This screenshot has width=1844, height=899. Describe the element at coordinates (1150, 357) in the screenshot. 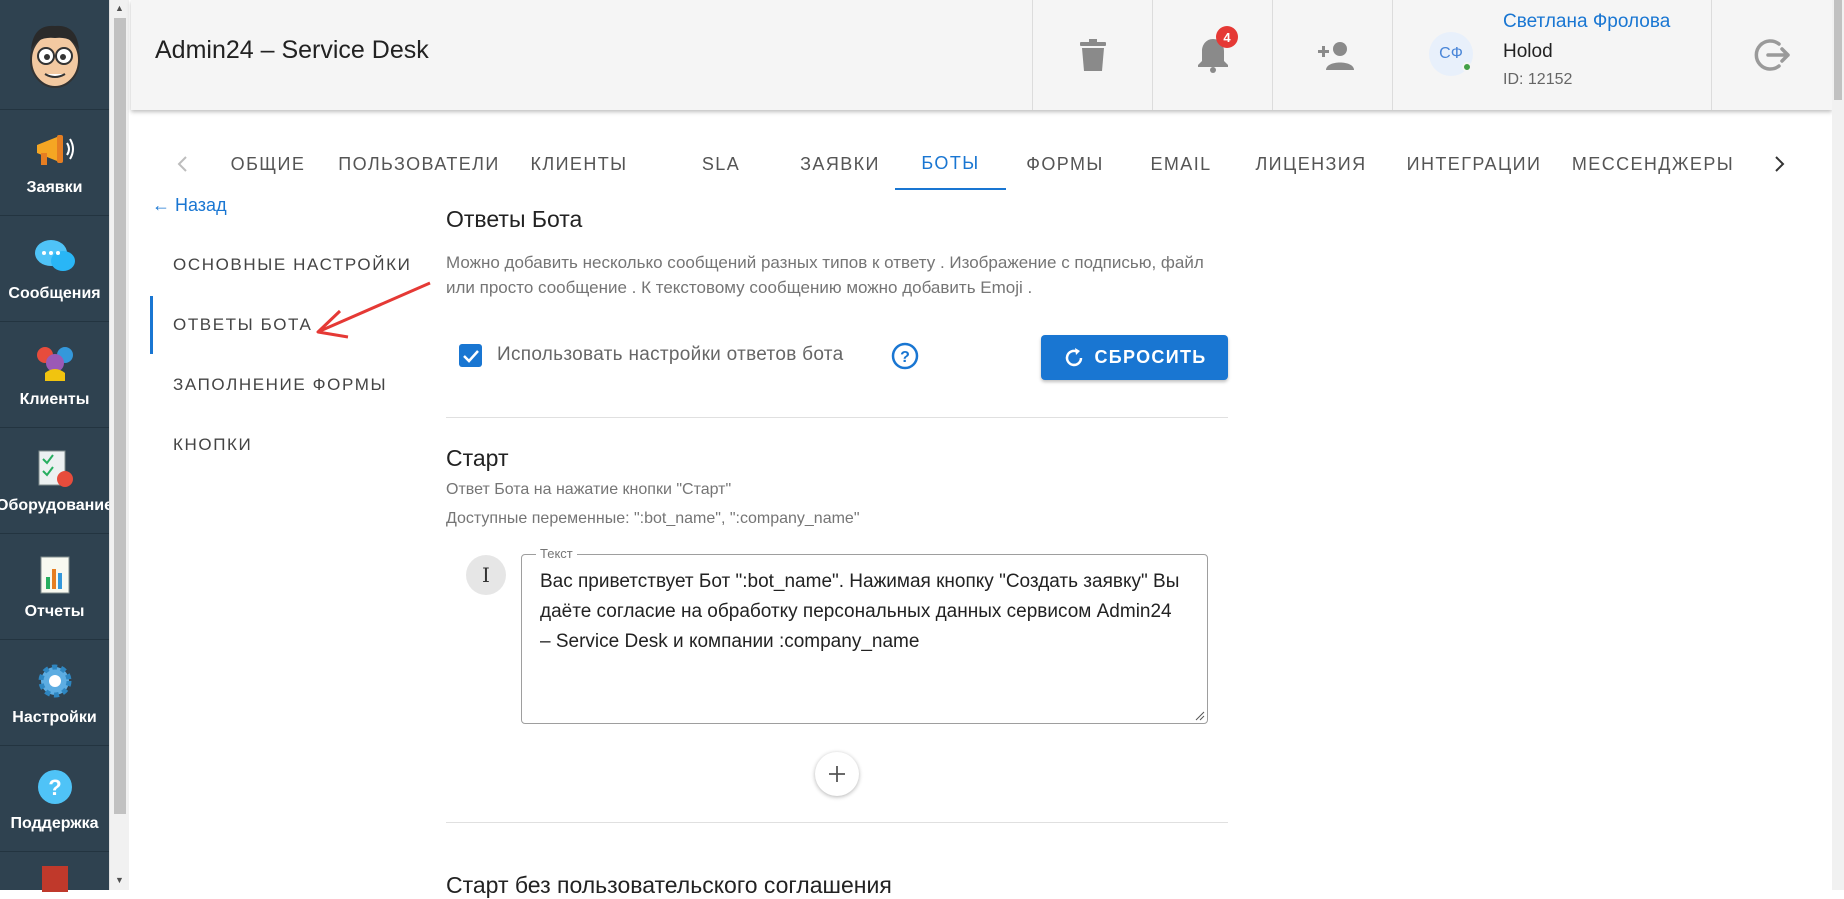

I see `reset-button-label: СБРОСИТЬ` at that location.